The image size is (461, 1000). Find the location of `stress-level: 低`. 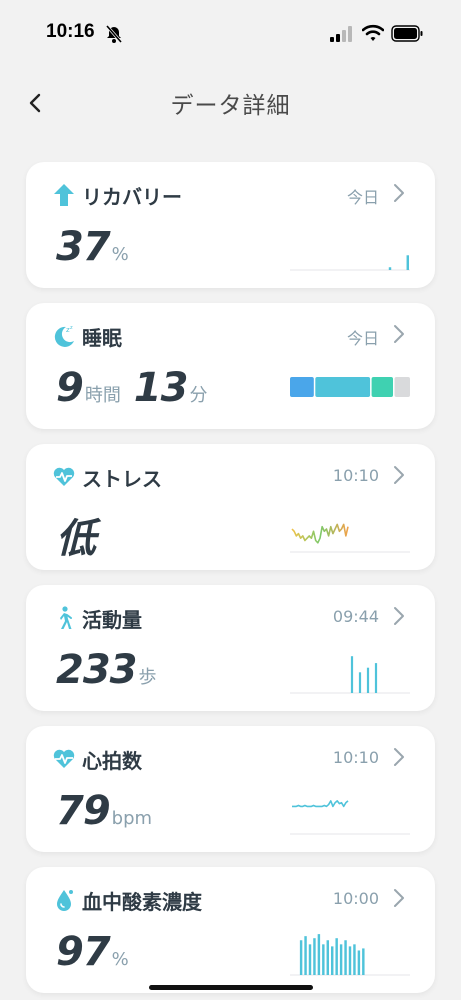

stress-level: 低 is located at coordinates (76, 539).